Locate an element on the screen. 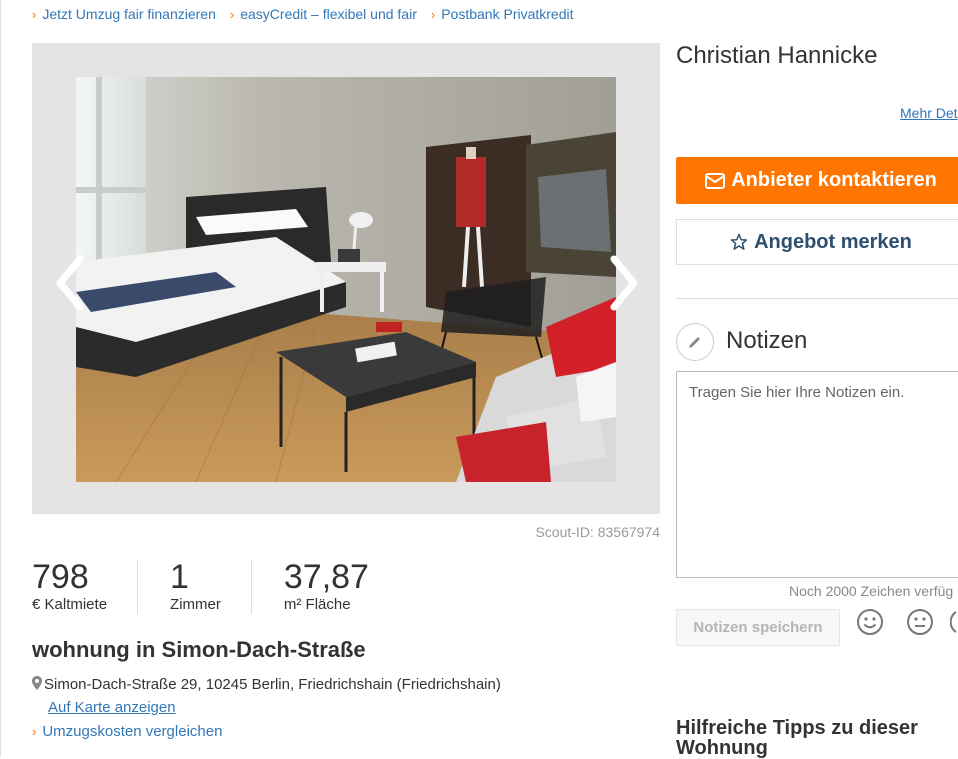 This screenshot has width=958, height=759. tips-heading: Hilfreiche Tipps zu dieser Wohnung is located at coordinates (797, 738).